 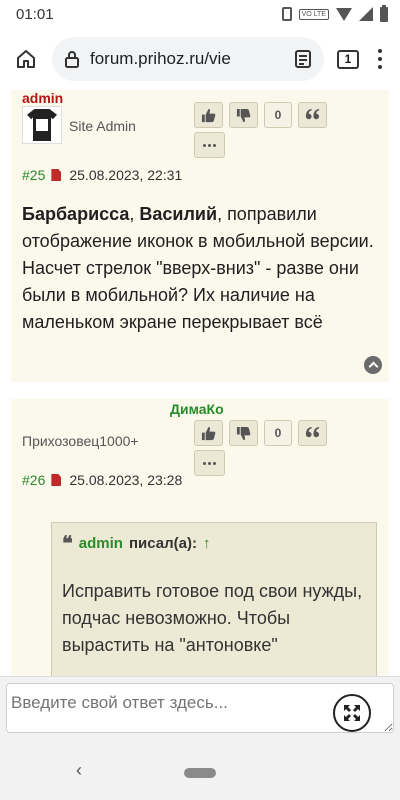 What do you see at coordinates (366, 14) in the screenshot?
I see `signal-icon` at bounding box center [366, 14].